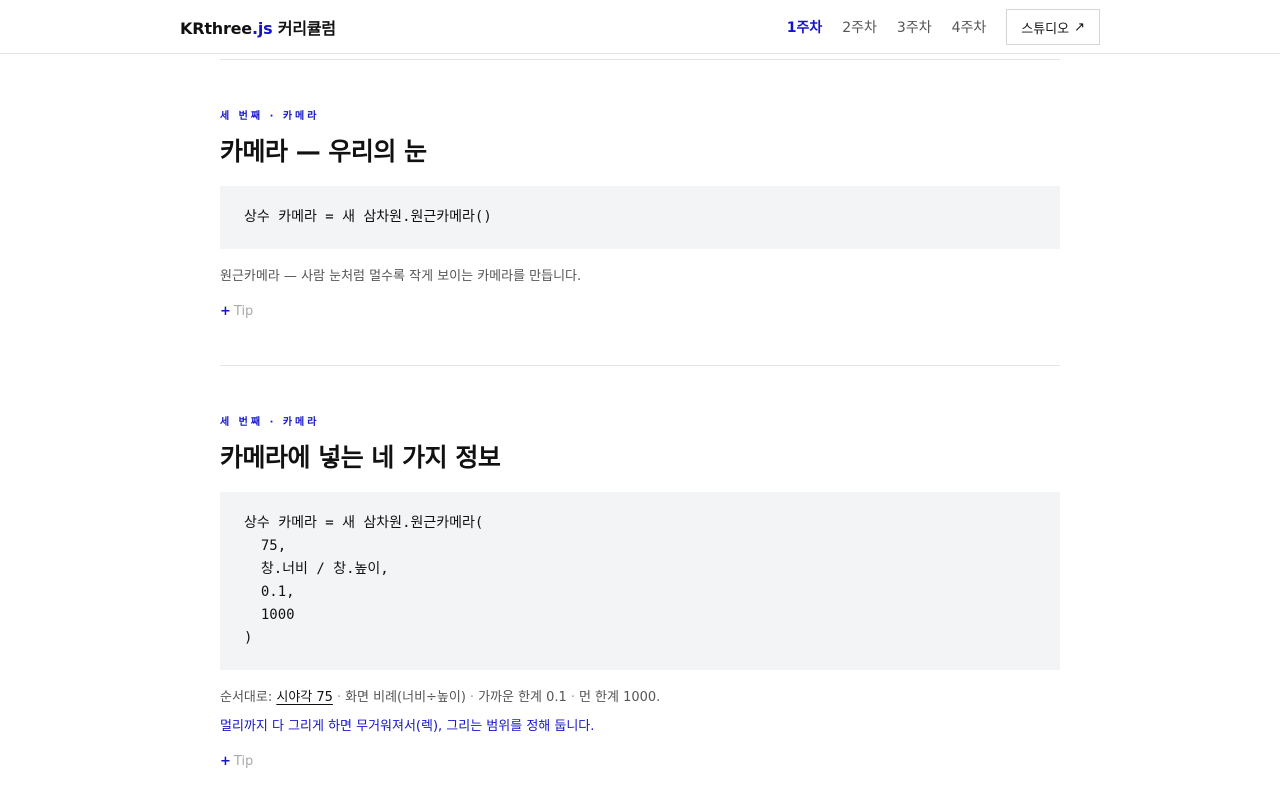 This screenshot has height=800, width=1280. I want to click on external-link-icon: ↗, so click(1079, 27).